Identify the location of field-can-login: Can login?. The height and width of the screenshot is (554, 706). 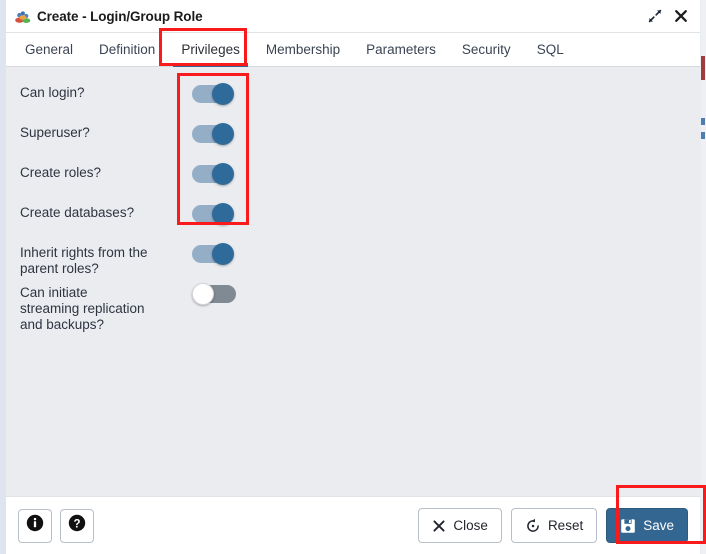
(360, 101).